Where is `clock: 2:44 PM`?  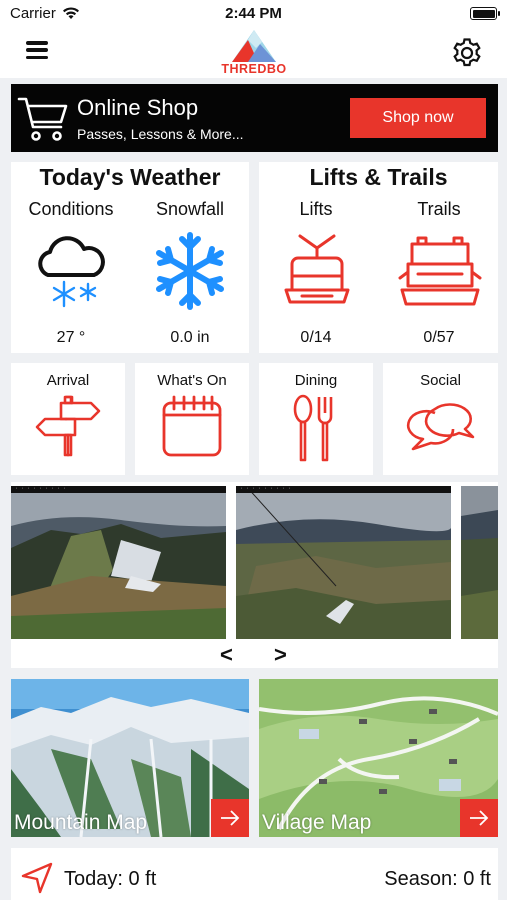
clock: 2:44 PM is located at coordinates (253, 13).